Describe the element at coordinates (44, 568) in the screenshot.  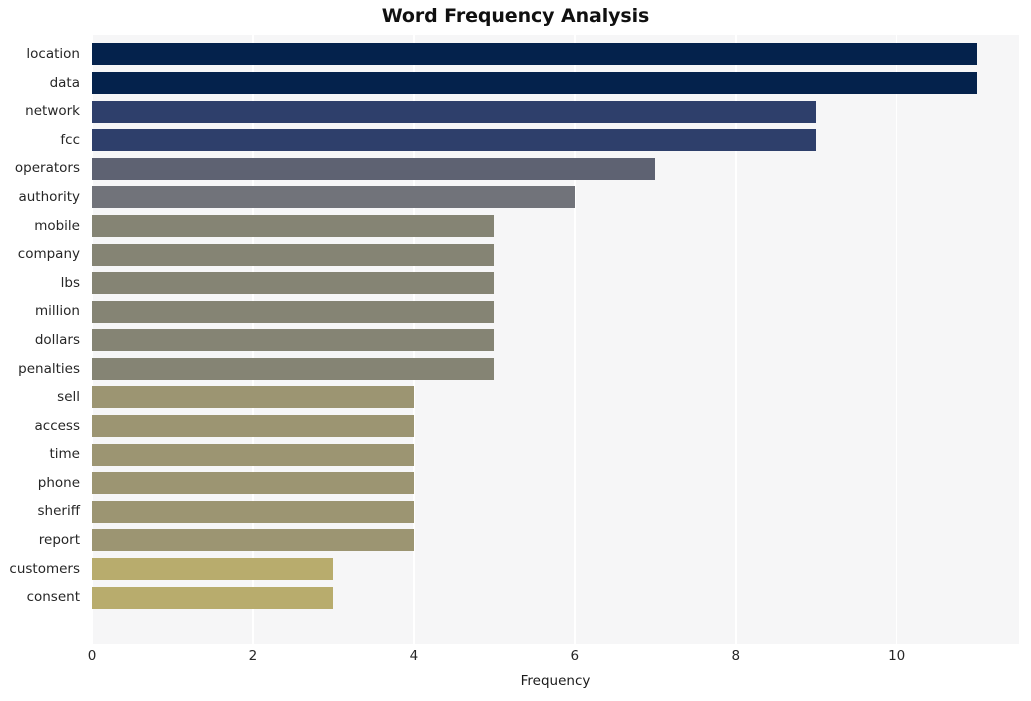
I see `y-tick-label-customers: customers` at that location.